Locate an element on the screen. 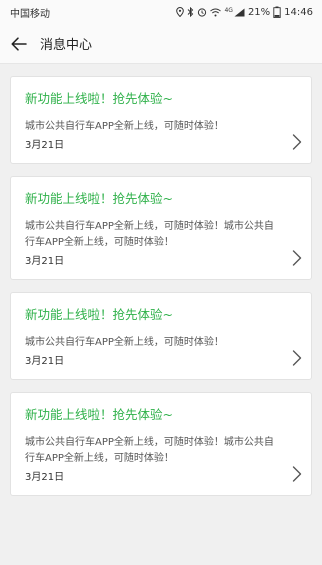 The width and height of the screenshot is (322, 565). page-title: 消息中心 is located at coordinates (66, 45).